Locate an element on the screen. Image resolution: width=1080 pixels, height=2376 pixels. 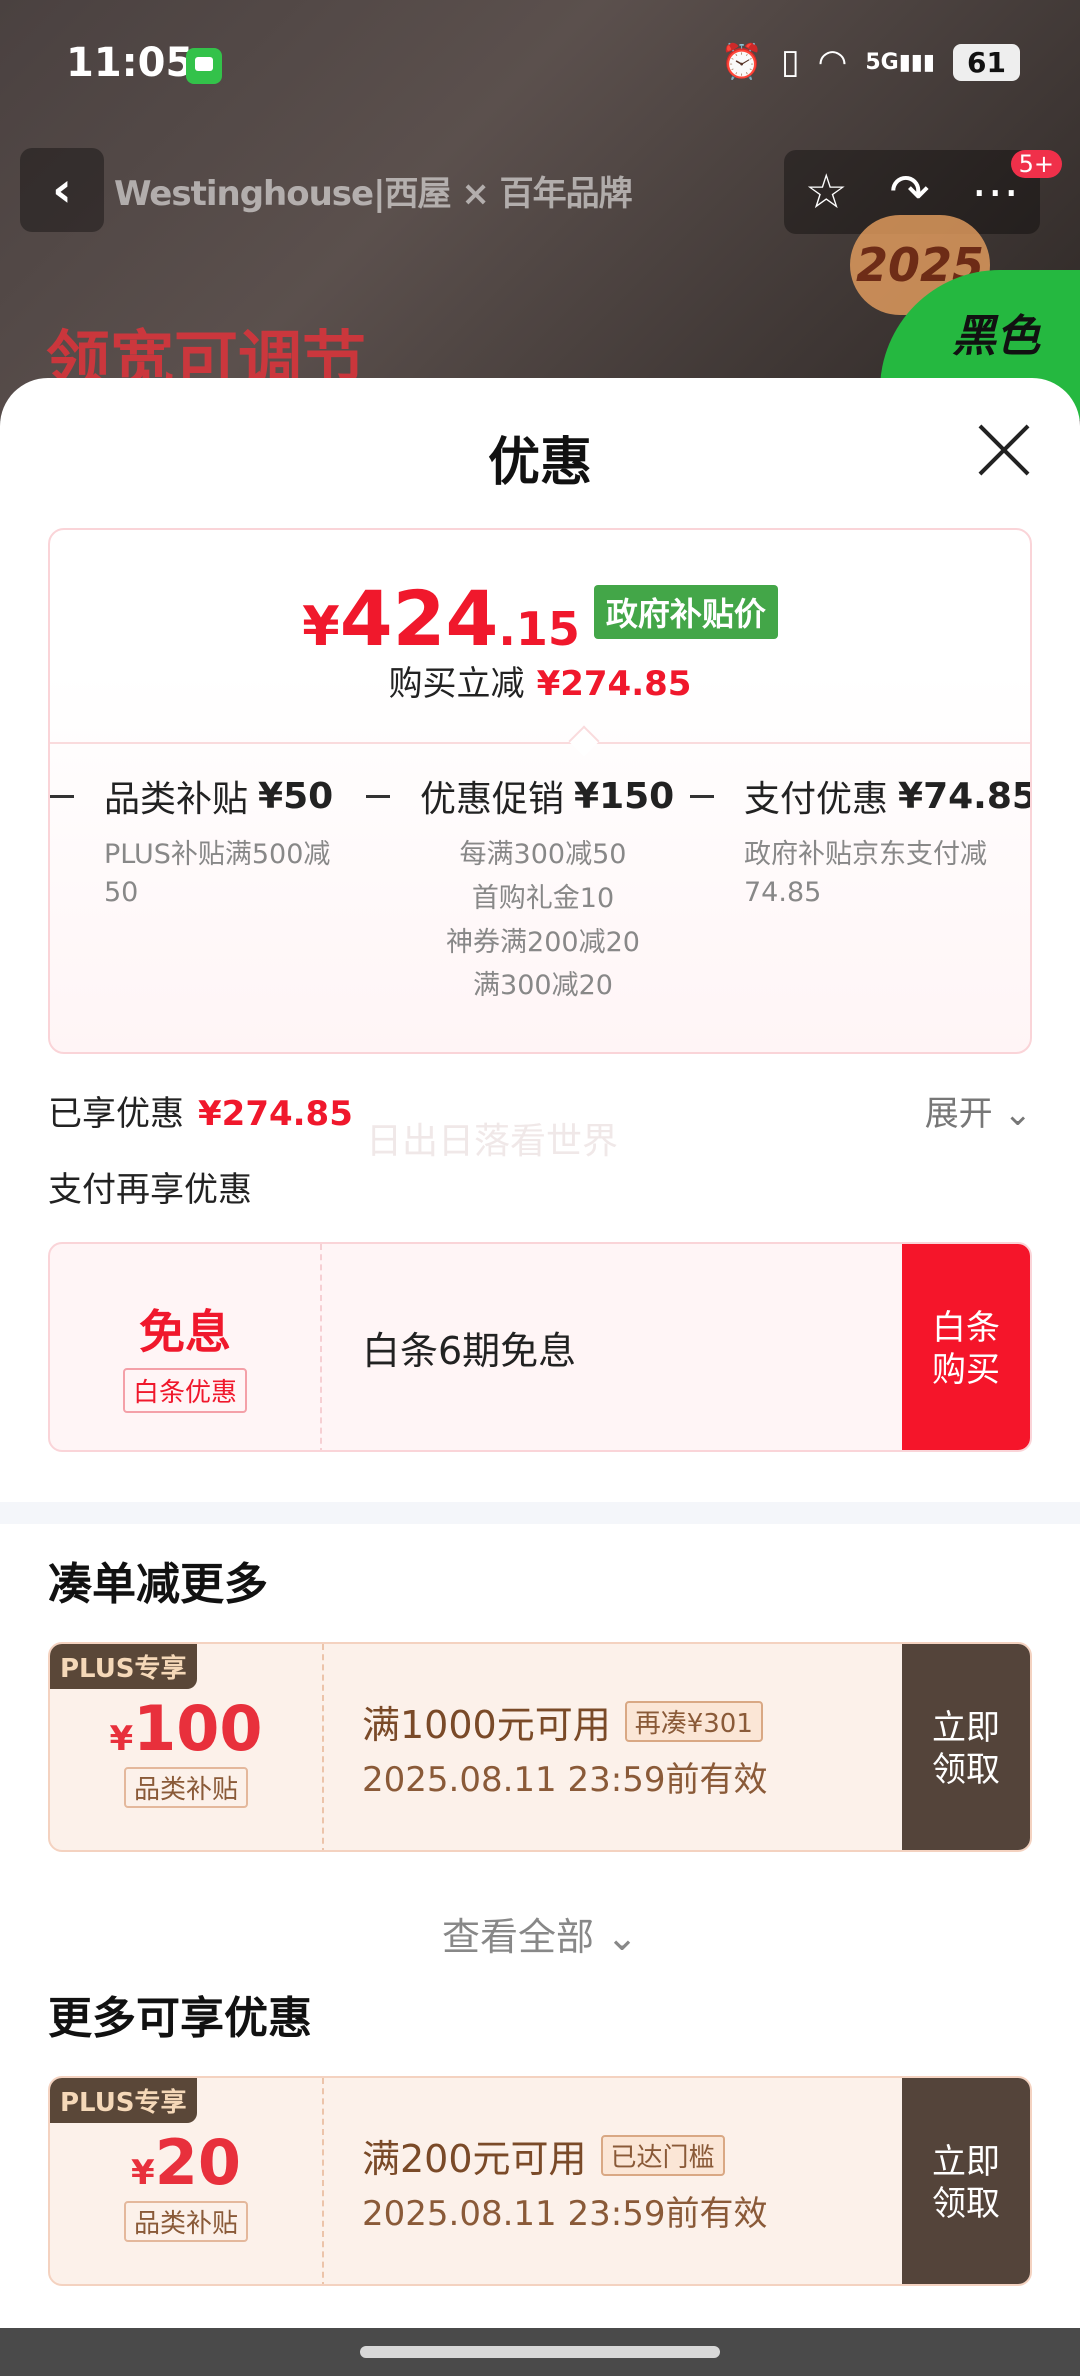
brand-header: ‹ Westinghouse|西屋 × 百年品牌 is located at coordinates (326, 190).